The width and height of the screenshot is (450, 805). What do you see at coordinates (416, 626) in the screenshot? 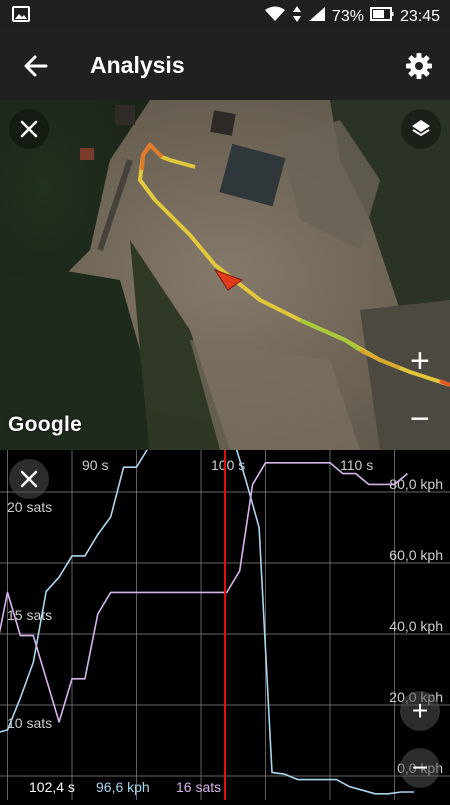
I see `right-axis-tick-label: 40,0 kph` at bounding box center [416, 626].